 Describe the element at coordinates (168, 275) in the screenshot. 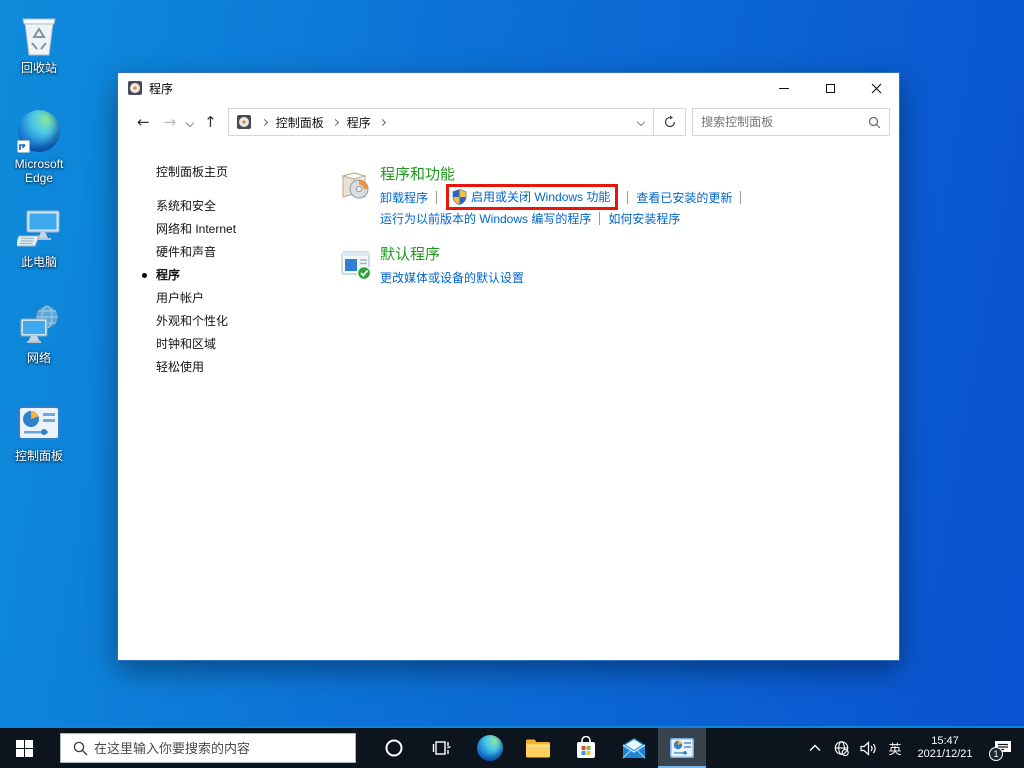

I see `sidebar-item-label: 程序` at that location.